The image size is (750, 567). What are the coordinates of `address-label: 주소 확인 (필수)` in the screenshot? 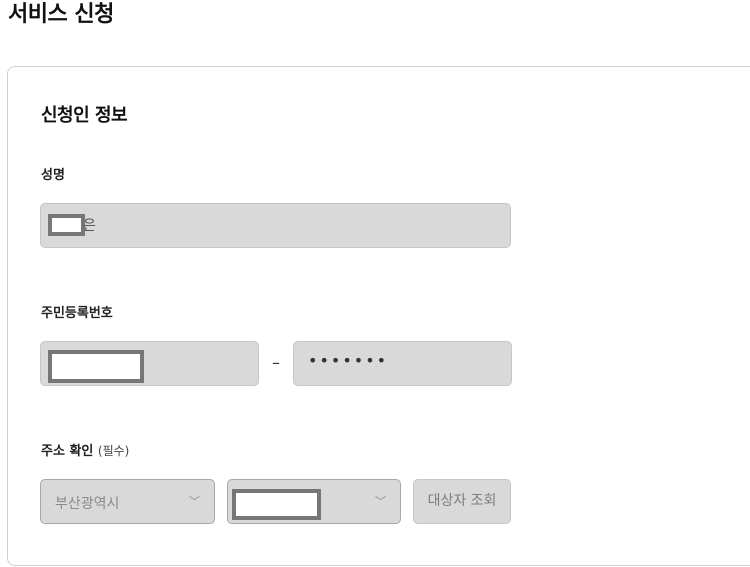 It's located at (85, 449).